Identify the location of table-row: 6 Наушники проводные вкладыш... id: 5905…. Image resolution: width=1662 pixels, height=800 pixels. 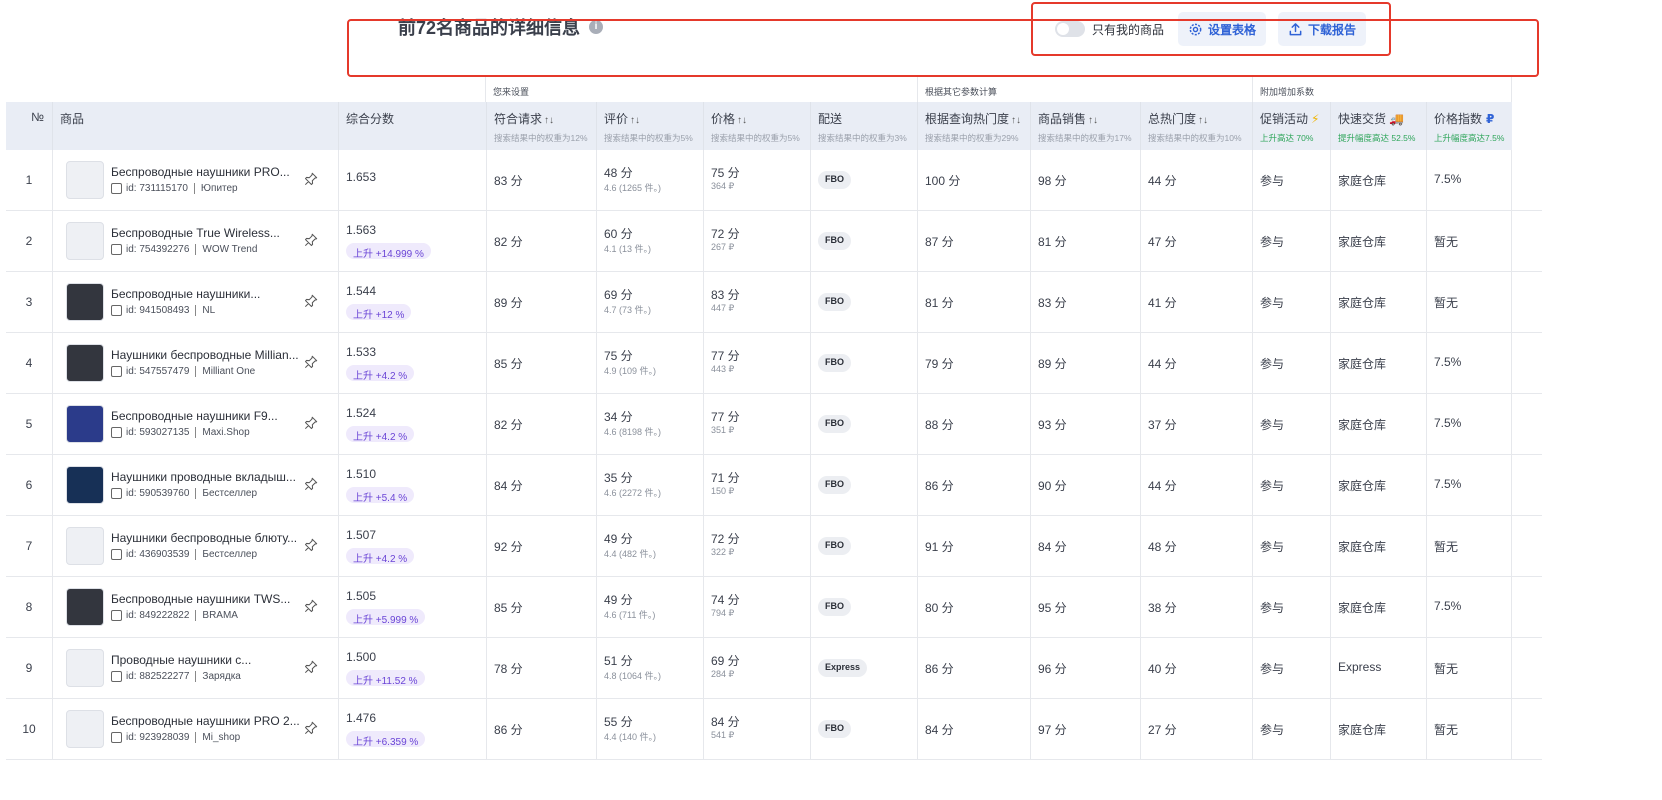
(774, 485).